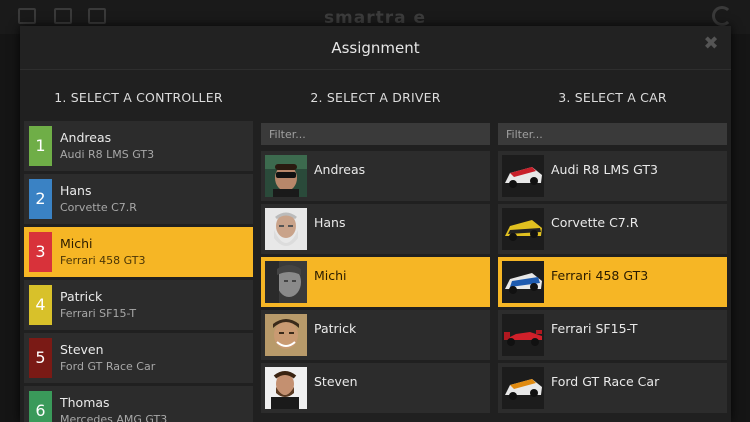 The width and height of the screenshot is (750, 422). Describe the element at coordinates (375, 176) in the screenshot. I see `driver-item: Andreas` at that location.